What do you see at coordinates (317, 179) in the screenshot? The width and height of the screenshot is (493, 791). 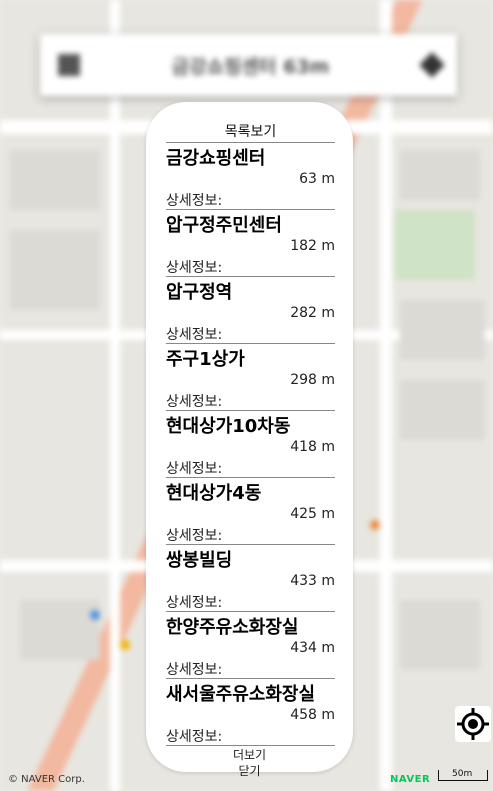 I see `place-distance: 63 m` at bounding box center [317, 179].